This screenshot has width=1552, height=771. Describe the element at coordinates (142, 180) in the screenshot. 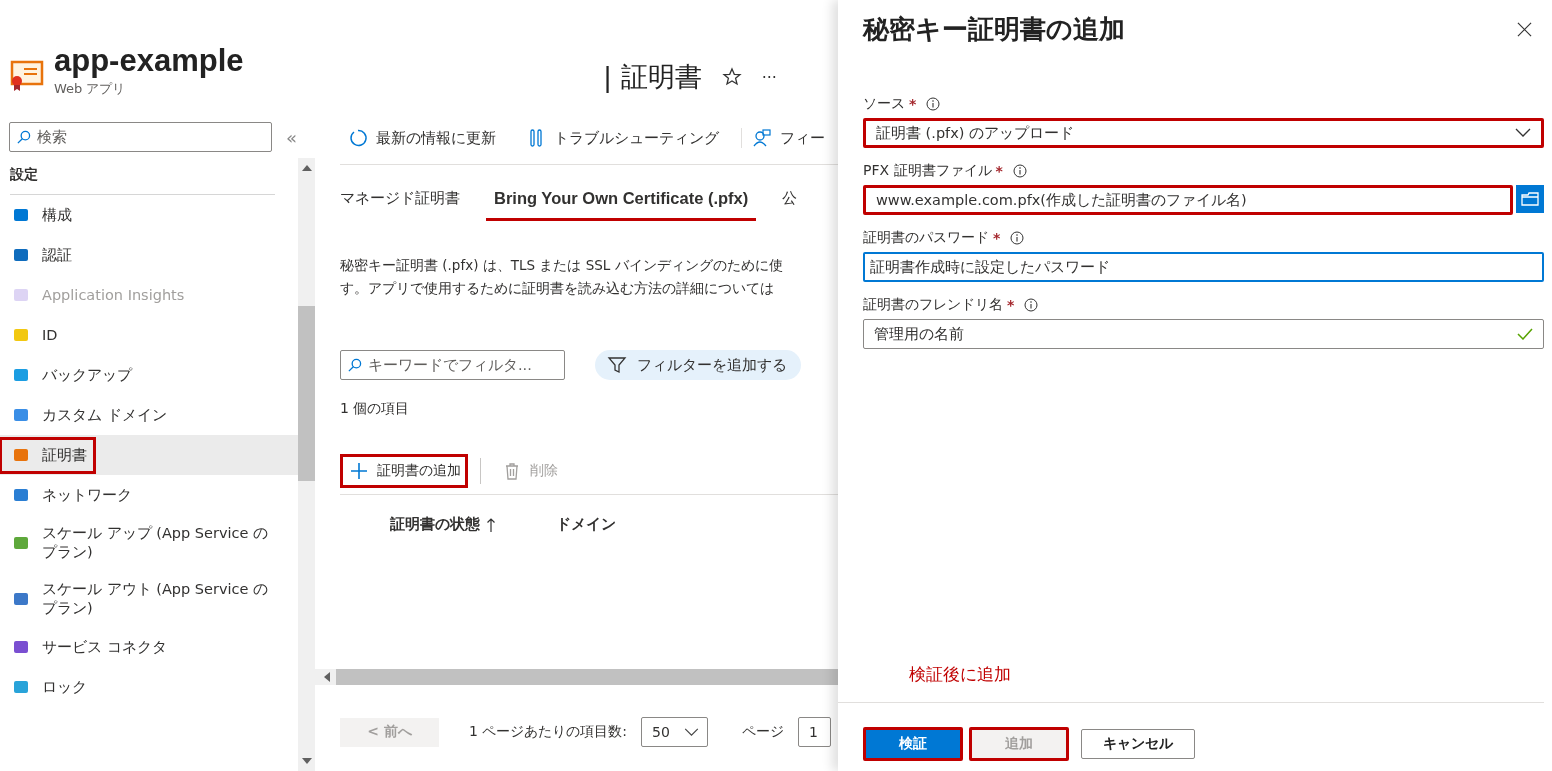

I see `section-heading: 設定` at that location.